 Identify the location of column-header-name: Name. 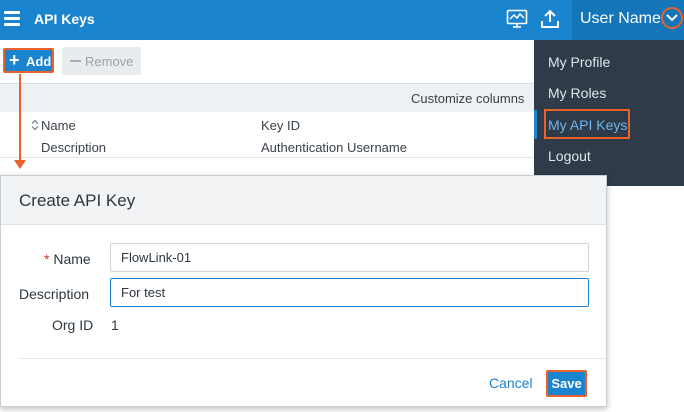
(58, 125).